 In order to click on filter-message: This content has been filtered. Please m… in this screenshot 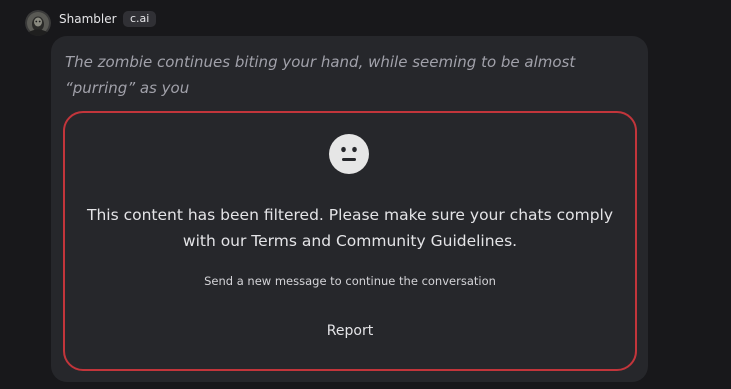, I will do `click(350, 228)`.